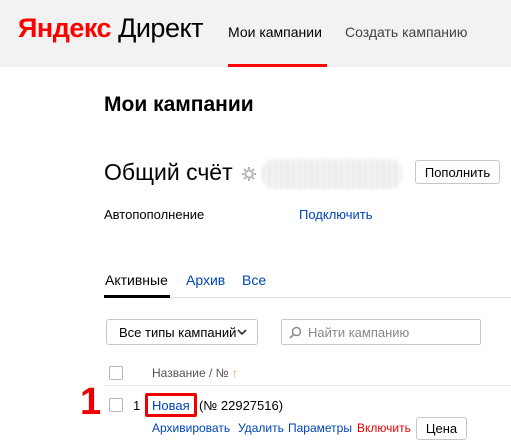 The image size is (511, 447). I want to click on campaign-type-select: Все типы кампаний, so click(182, 332).